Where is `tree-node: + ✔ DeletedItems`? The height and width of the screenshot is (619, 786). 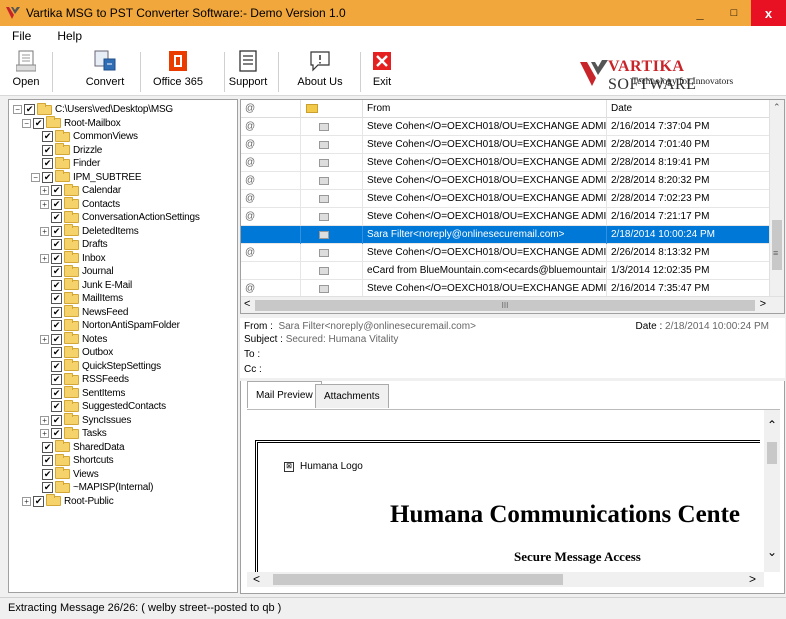
tree-node: + ✔ DeletedItems is located at coordinates (89, 231).